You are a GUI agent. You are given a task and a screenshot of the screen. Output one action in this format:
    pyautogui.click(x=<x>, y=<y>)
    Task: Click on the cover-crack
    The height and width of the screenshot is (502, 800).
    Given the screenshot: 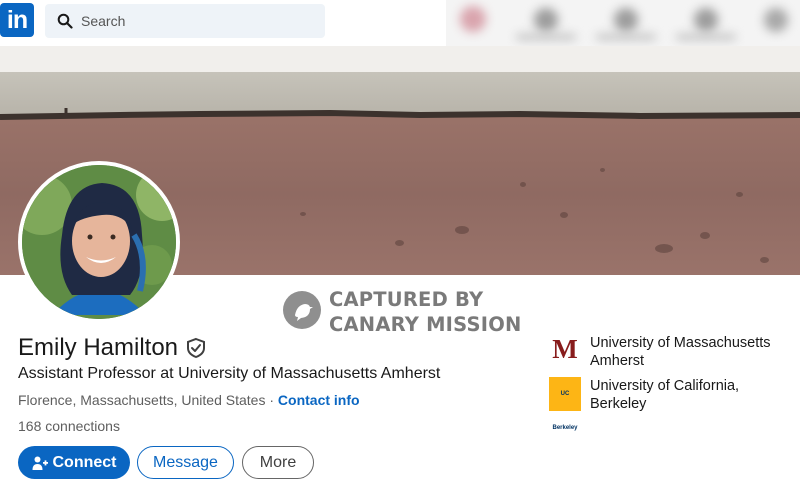 What is the action you would take?
    pyautogui.click(x=400, y=114)
    